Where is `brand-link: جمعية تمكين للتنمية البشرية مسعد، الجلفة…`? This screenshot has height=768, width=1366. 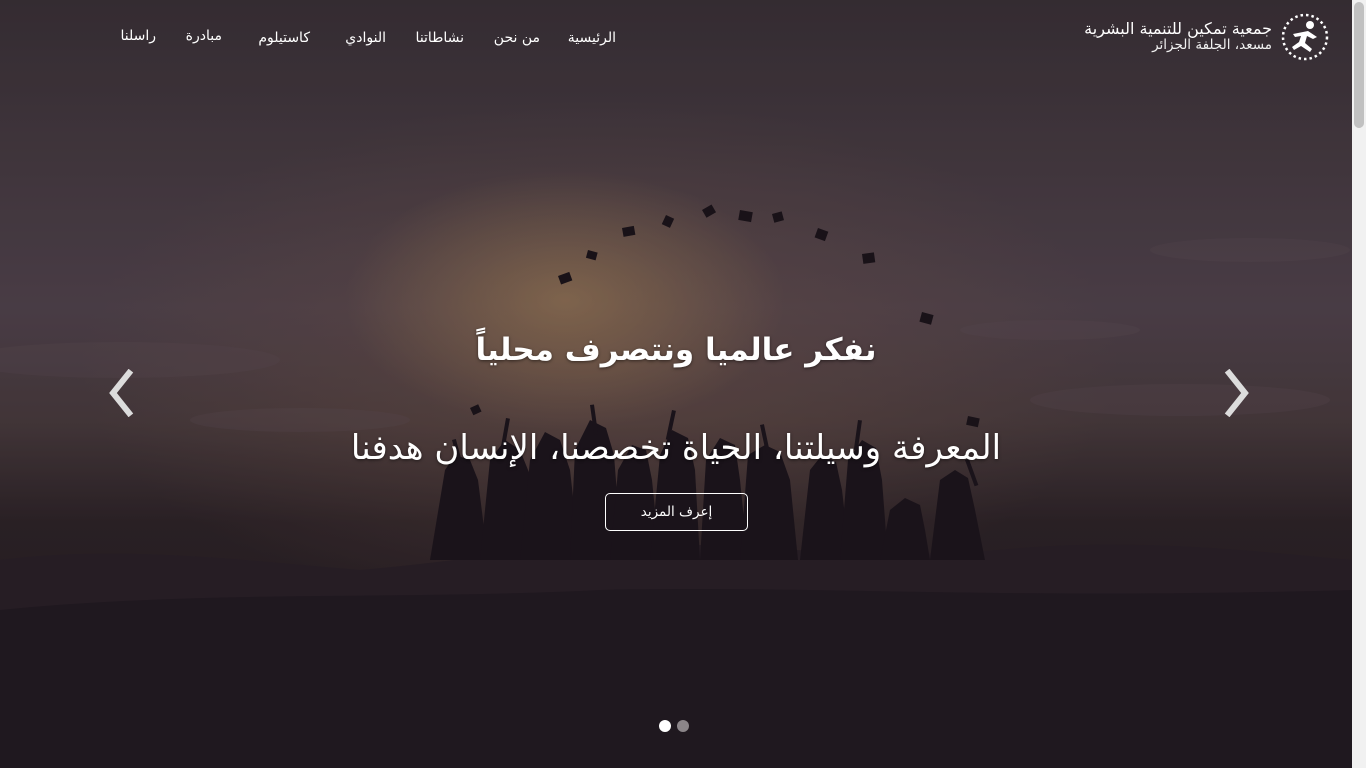
brand-link: جمعية تمكين للتنمية البشرية مسعد، الجلفة… is located at coordinates (1207, 37).